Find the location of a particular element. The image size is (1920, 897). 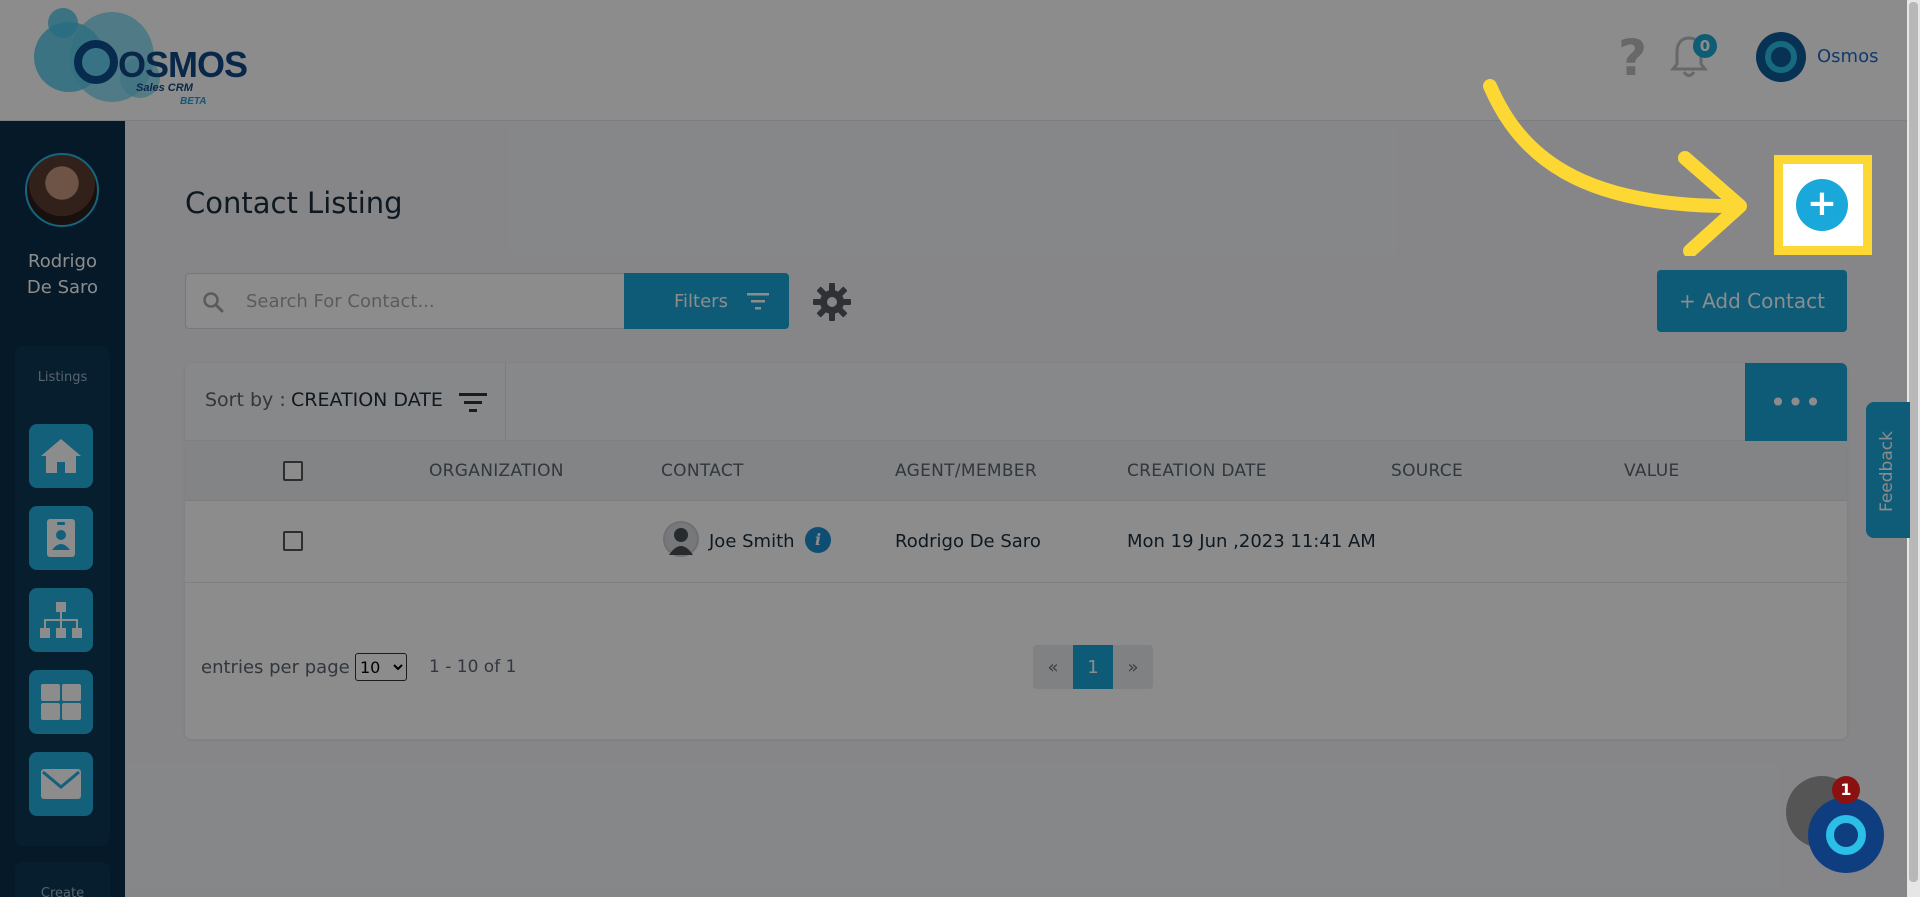

sidebar: Rodrigo De Saro Listings Create is located at coordinates (62, 509).